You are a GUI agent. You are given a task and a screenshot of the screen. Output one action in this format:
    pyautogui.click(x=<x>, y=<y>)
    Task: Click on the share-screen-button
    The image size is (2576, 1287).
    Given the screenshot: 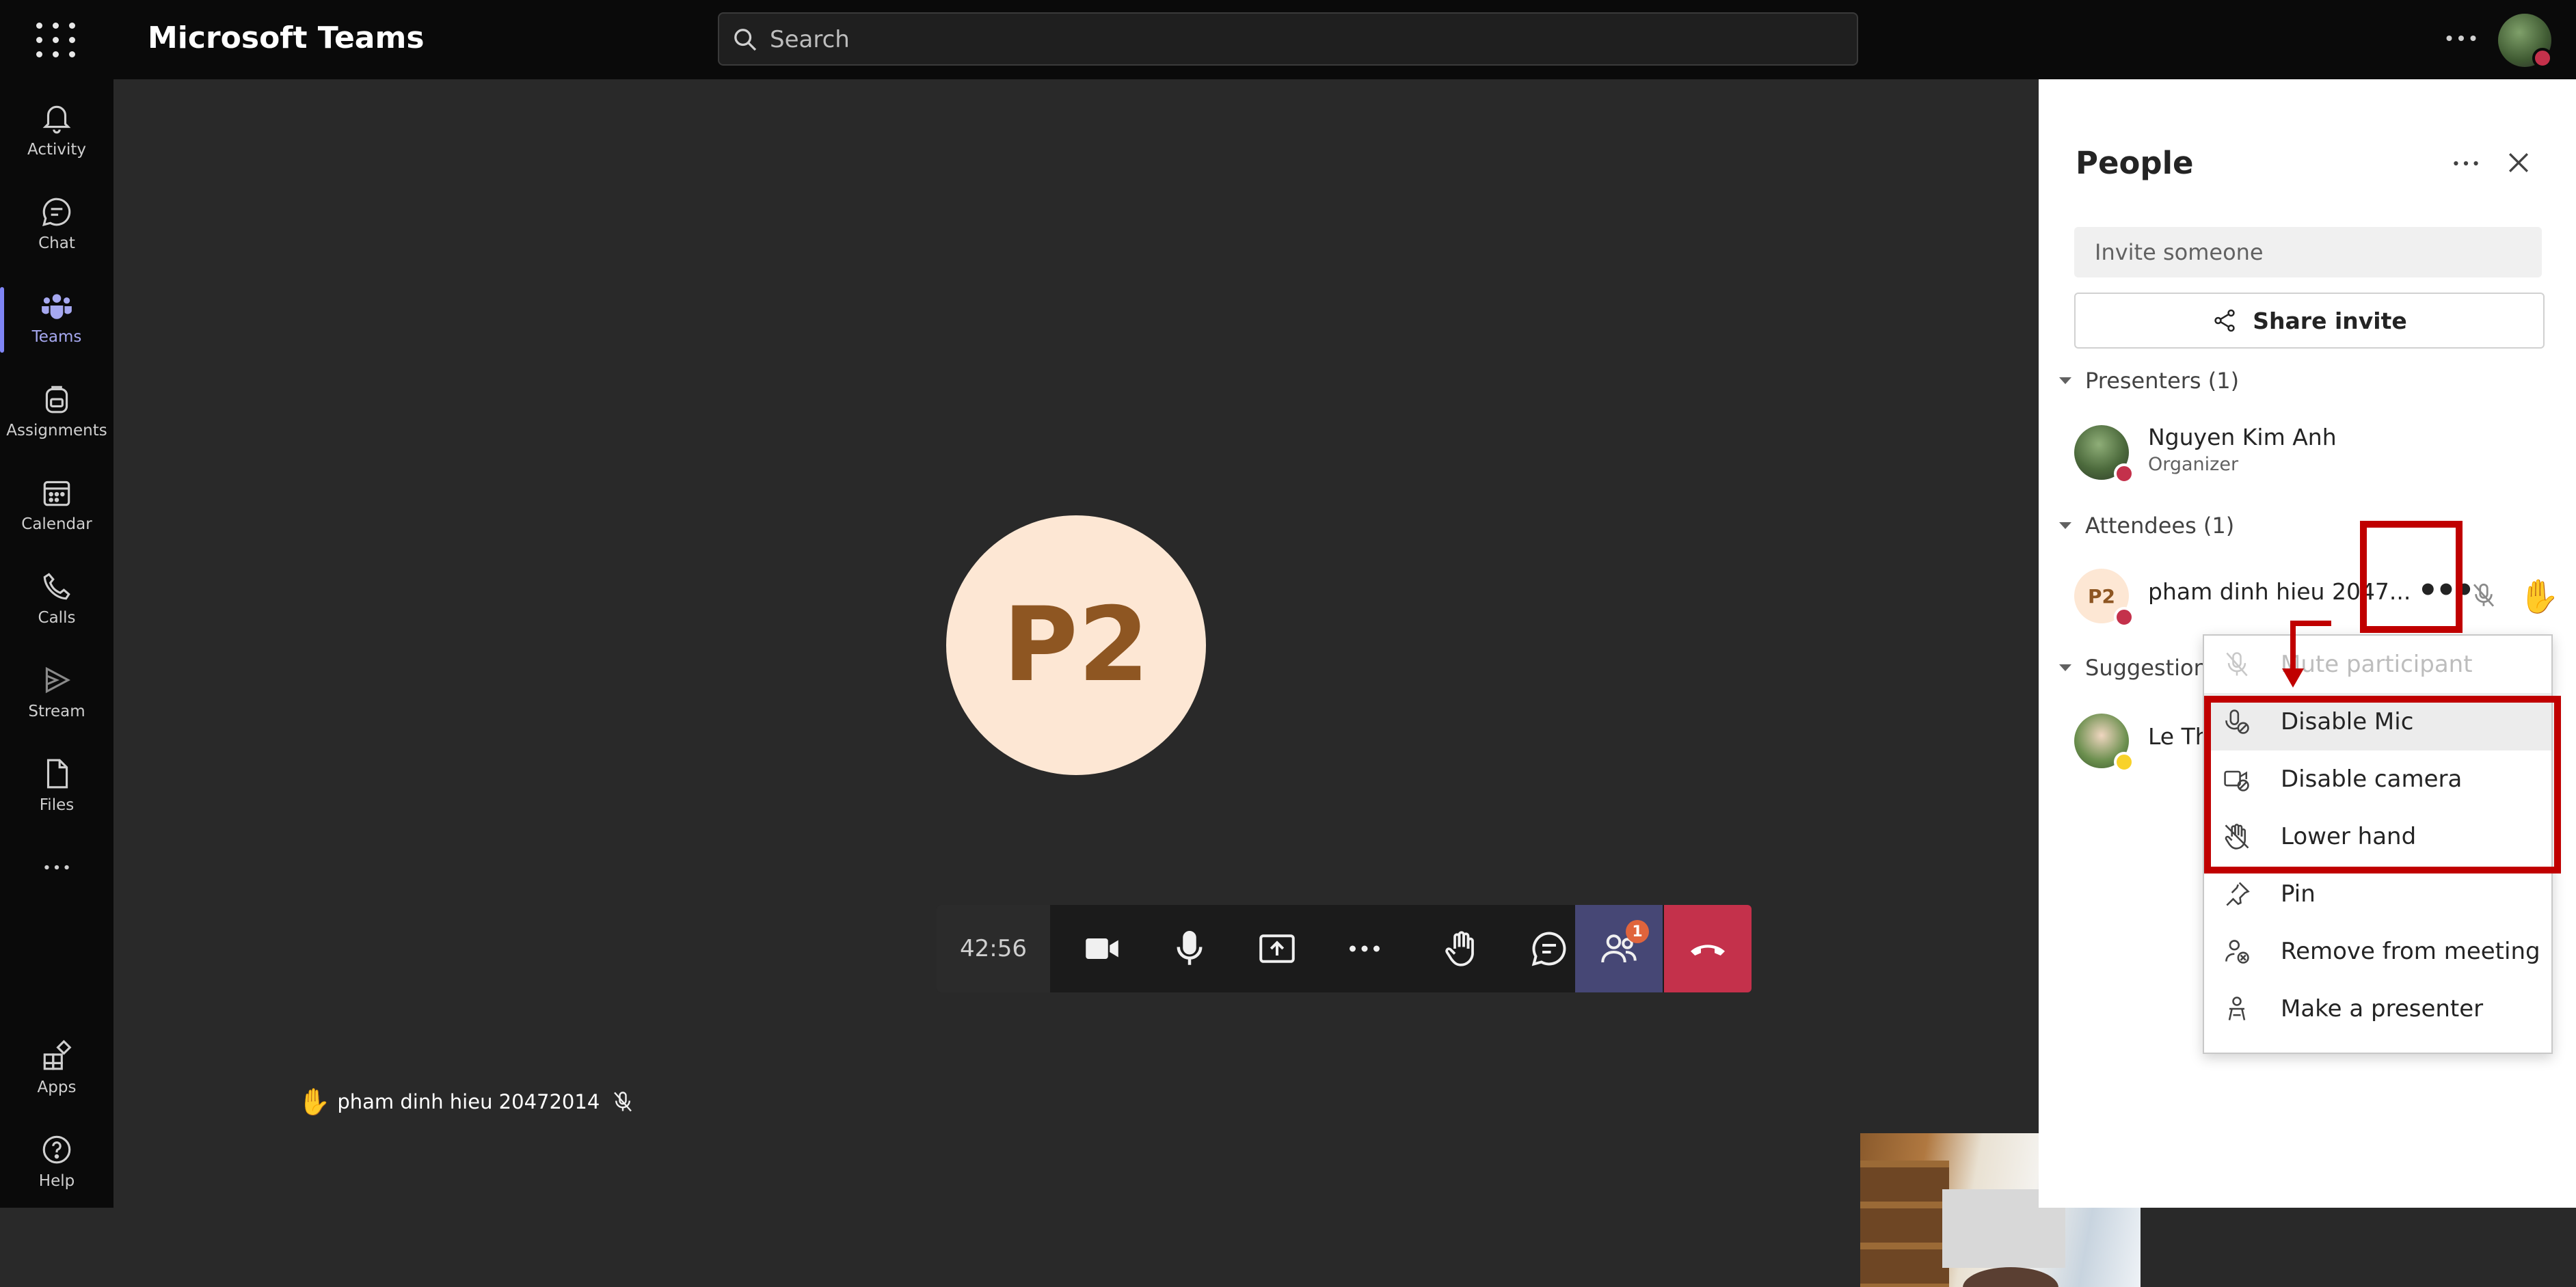 What is the action you would take?
    pyautogui.click(x=1277, y=948)
    